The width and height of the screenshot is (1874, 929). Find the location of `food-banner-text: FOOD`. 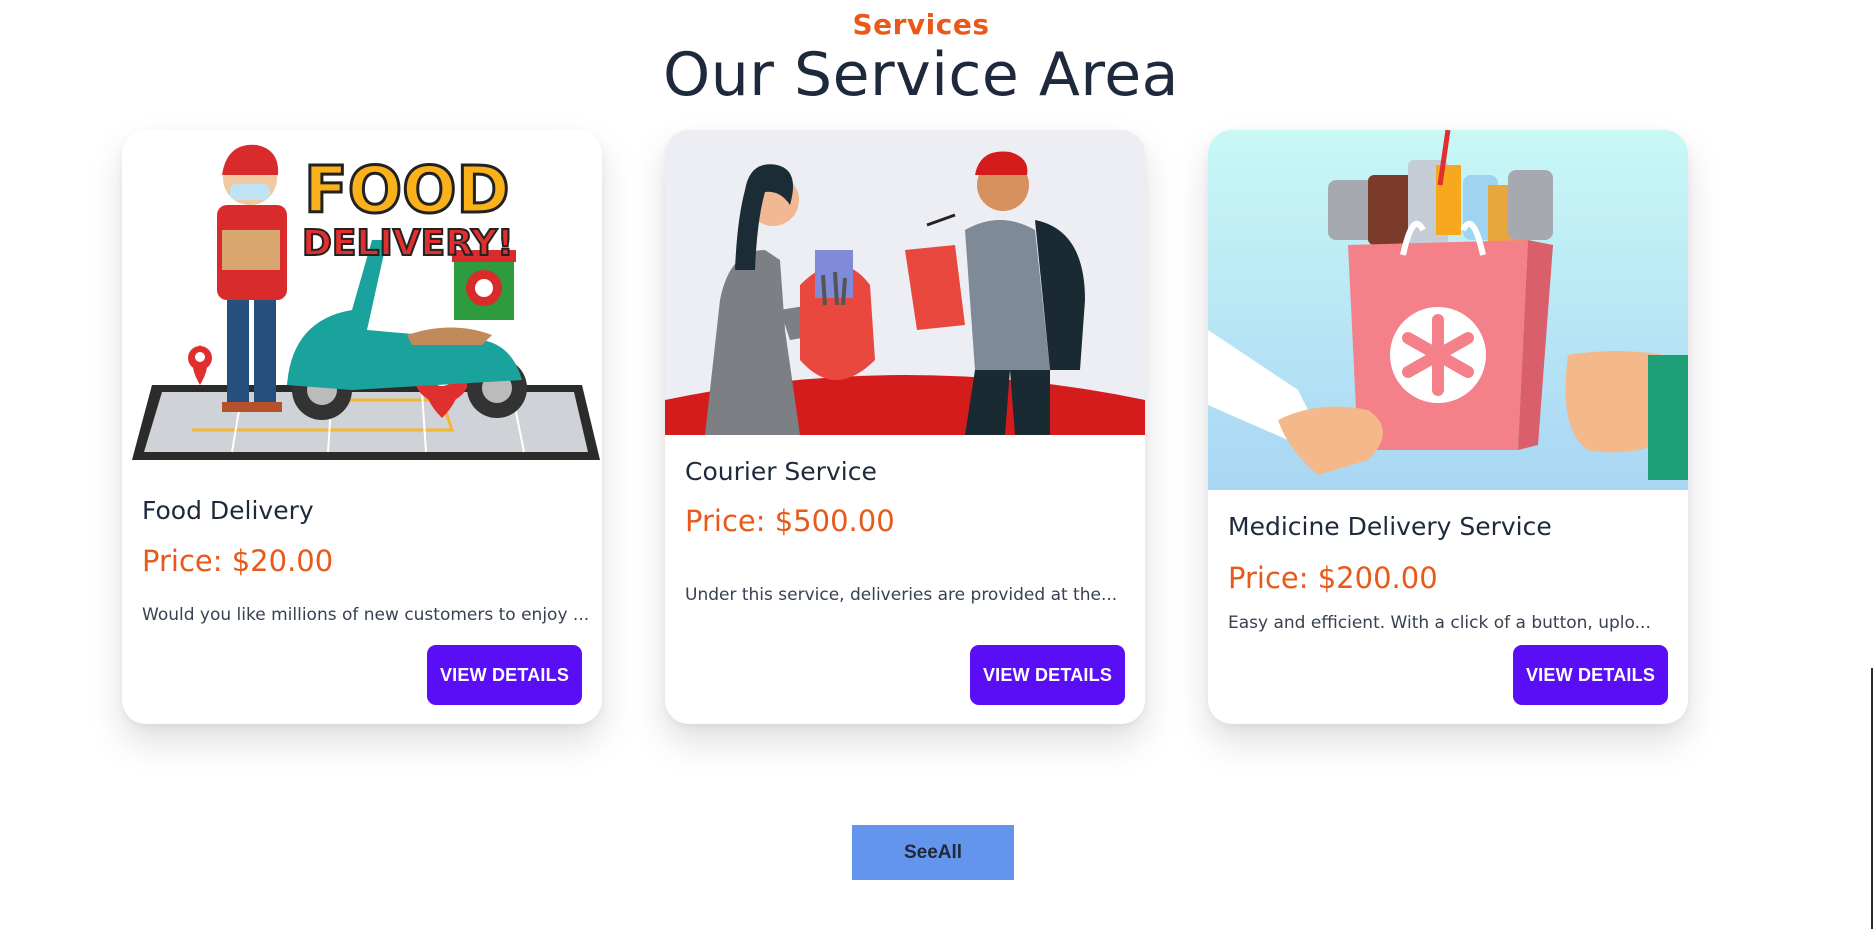

food-banner-text: FOOD is located at coordinates (407, 191).